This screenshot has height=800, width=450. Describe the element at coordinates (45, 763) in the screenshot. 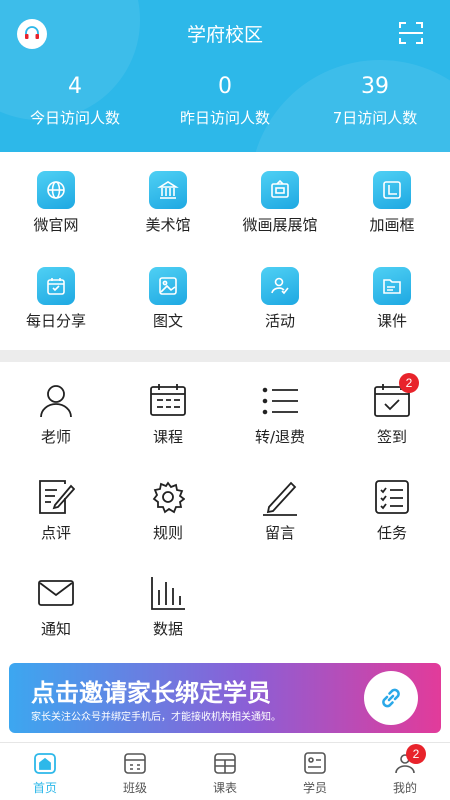

I see `home-icon` at that location.